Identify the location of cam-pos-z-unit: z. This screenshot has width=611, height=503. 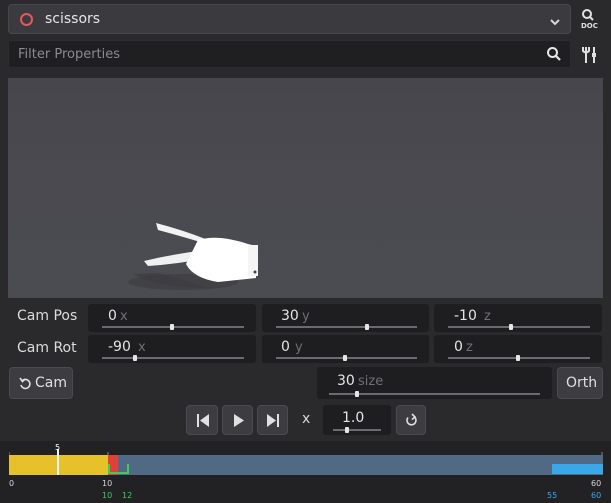
(487, 316).